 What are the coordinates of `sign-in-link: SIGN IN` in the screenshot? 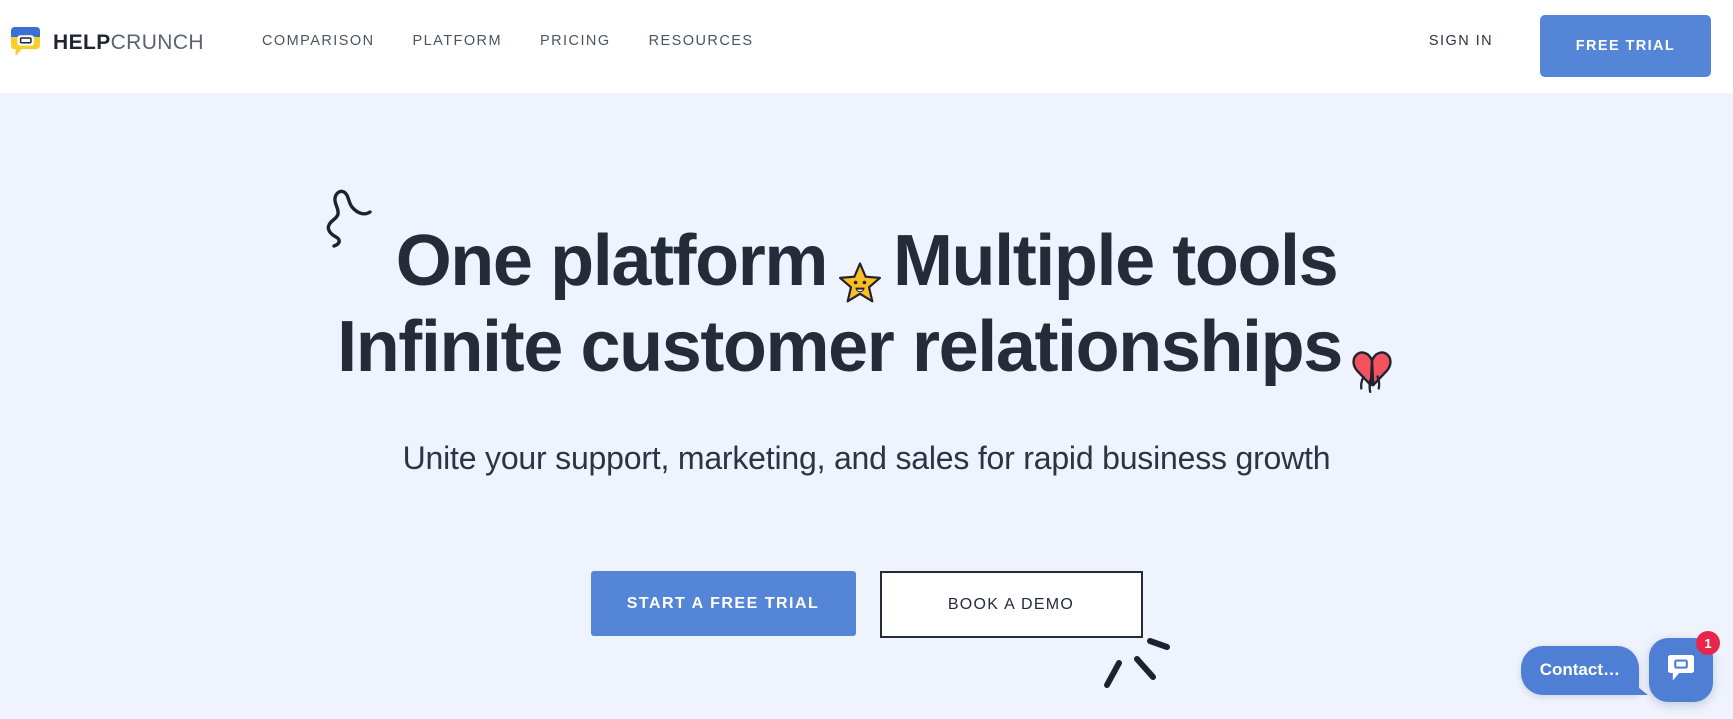 It's located at (1461, 41).